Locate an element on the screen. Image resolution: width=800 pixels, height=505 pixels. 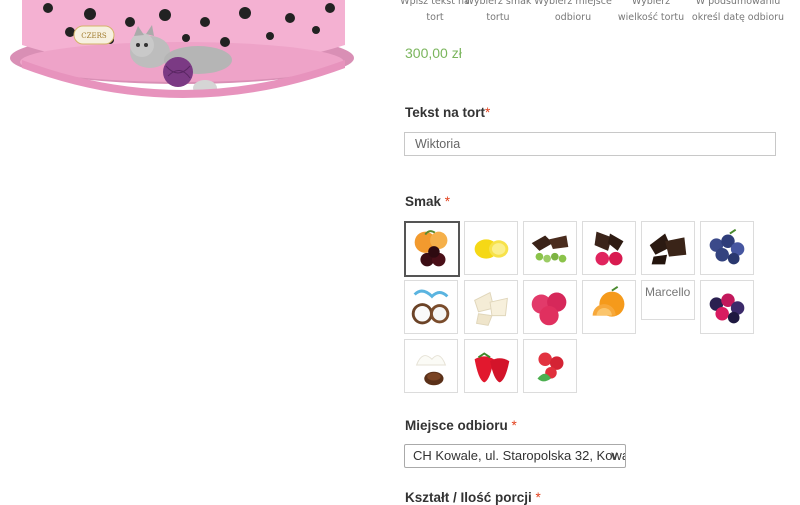
apricot-cherry-icon is located at coordinates (431, 248).